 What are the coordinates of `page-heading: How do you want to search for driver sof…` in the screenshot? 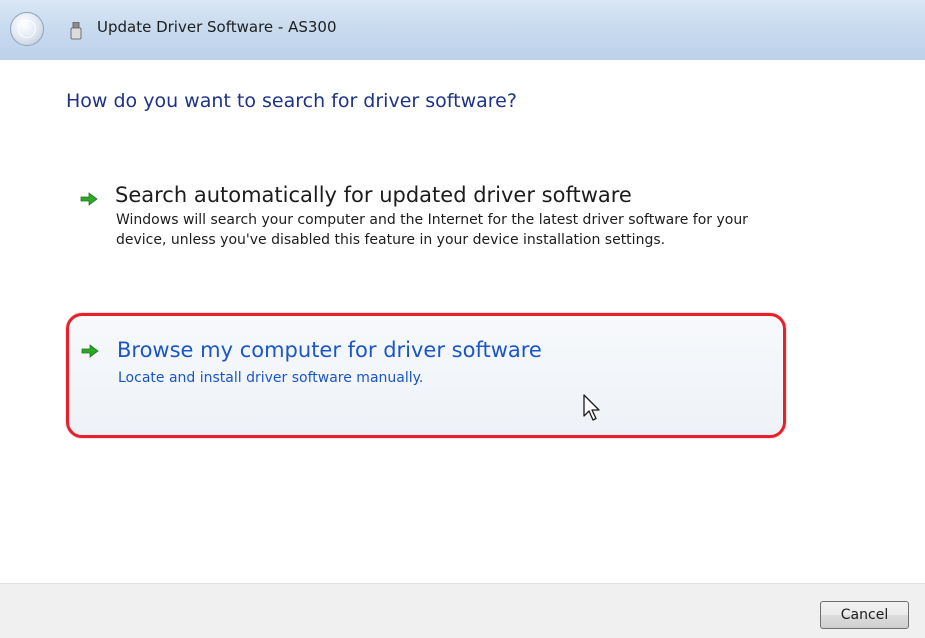 It's located at (291, 101).